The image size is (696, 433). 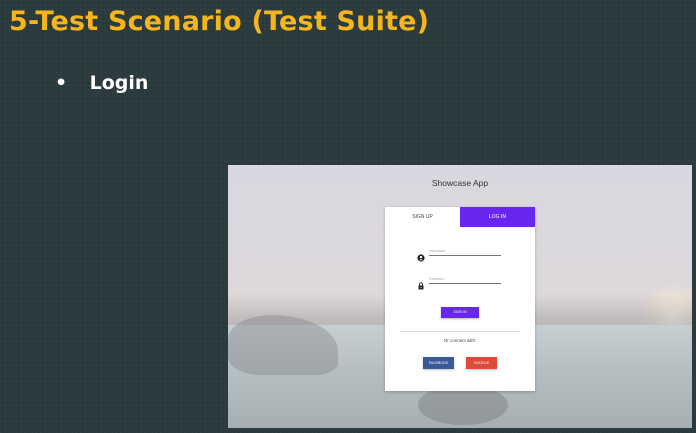 What do you see at coordinates (219, 21) in the screenshot?
I see `slide-title: 5-Test Scenario (Test Suite)` at bounding box center [219, 21].